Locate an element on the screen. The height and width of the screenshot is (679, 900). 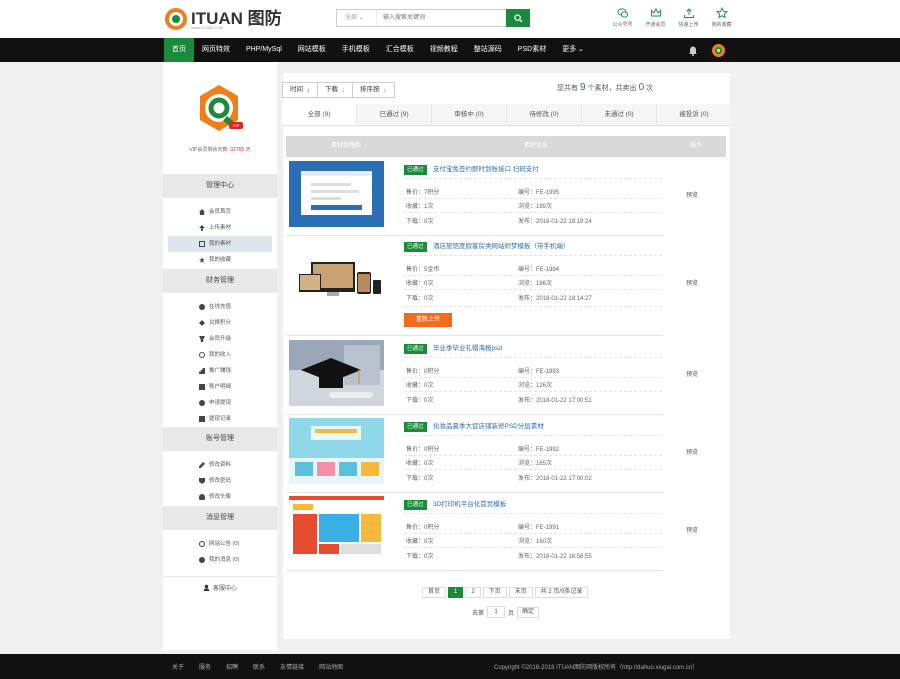
sidebar-item-withdraw: 申请提现 is located at coordinates (220, 403).